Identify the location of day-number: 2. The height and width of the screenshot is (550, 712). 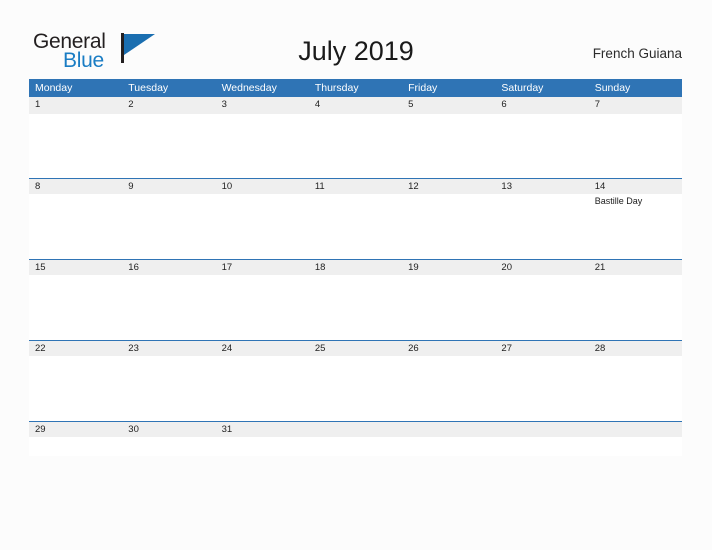
(168, 105).